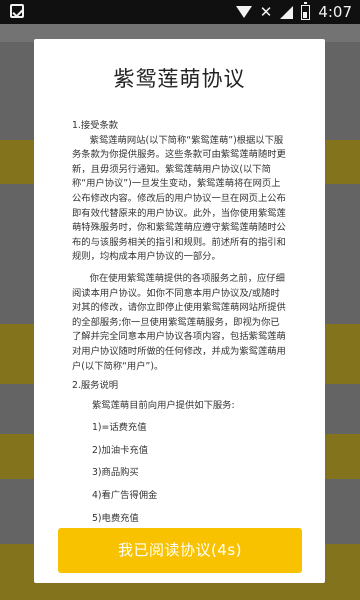  I want to click on dialog-title: 紫鸳莲萌协议, so click(179, 79).